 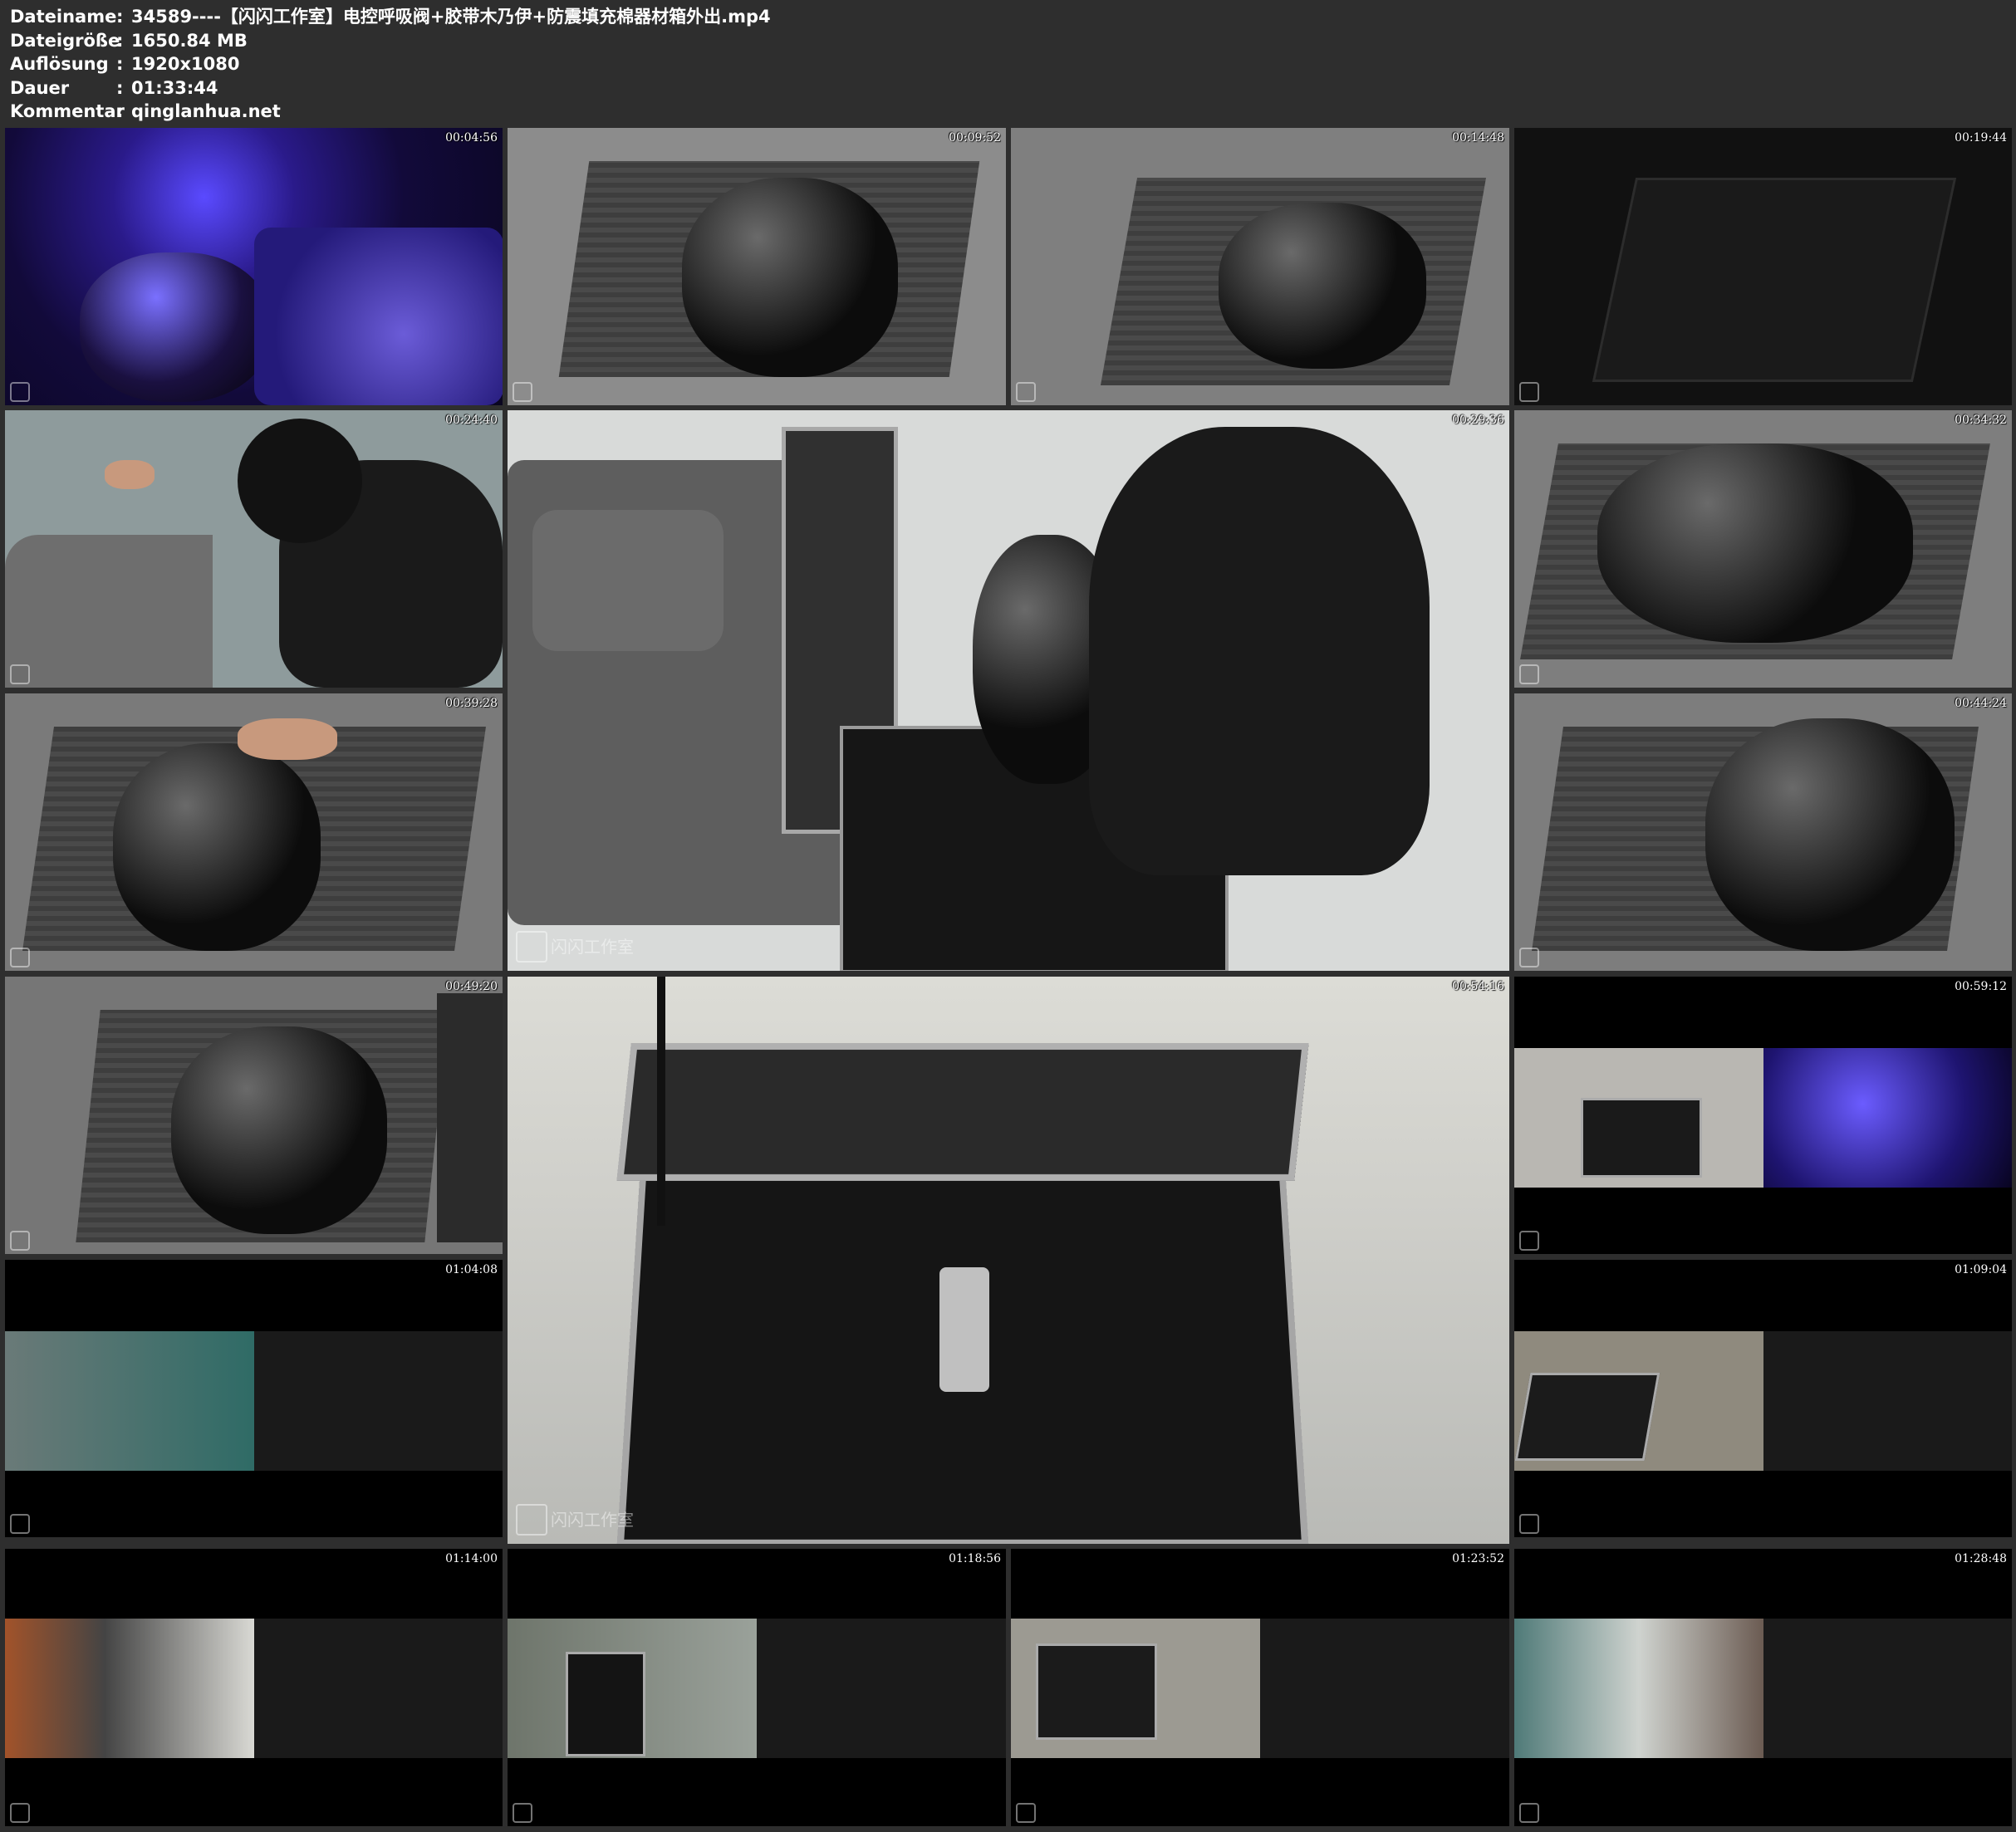 What do you see at coordinates (471, 703) in the screenshot?
I see `timestamp: 00:39:28` at bounding box center [471, 703].